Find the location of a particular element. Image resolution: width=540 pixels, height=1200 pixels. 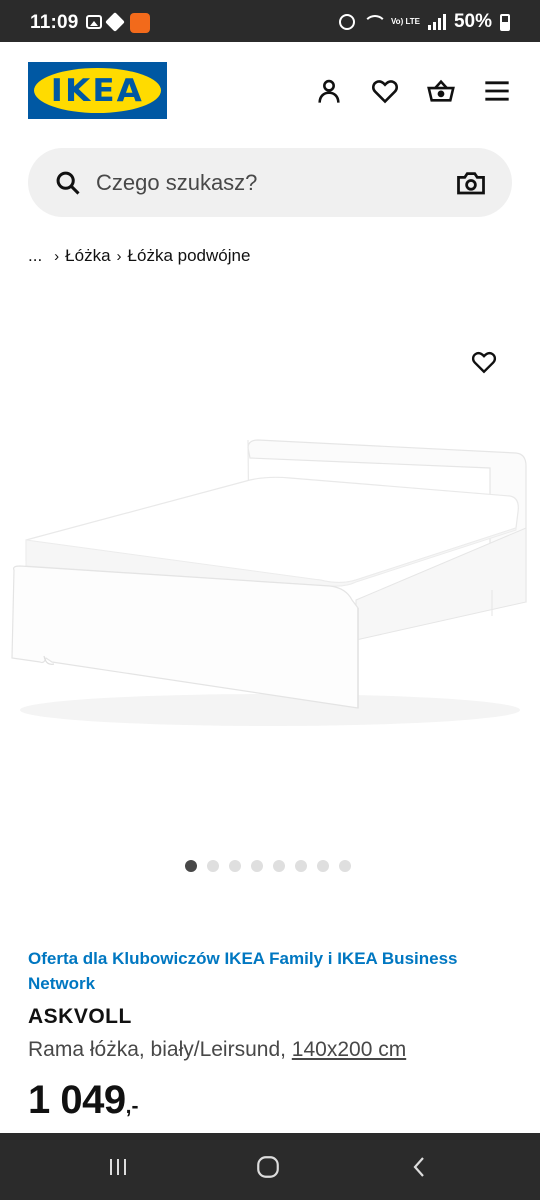

account-icon is located at coordinates (329, 91).